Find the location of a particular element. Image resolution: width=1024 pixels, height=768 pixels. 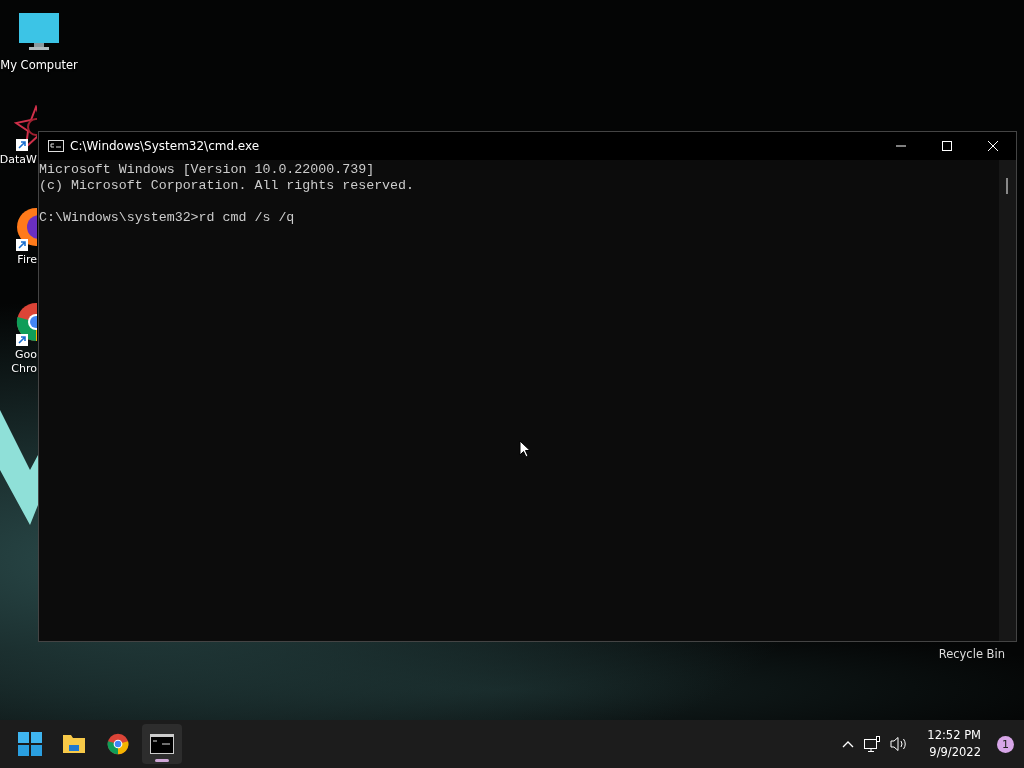

console-icon is located at coordinates (56, 146).